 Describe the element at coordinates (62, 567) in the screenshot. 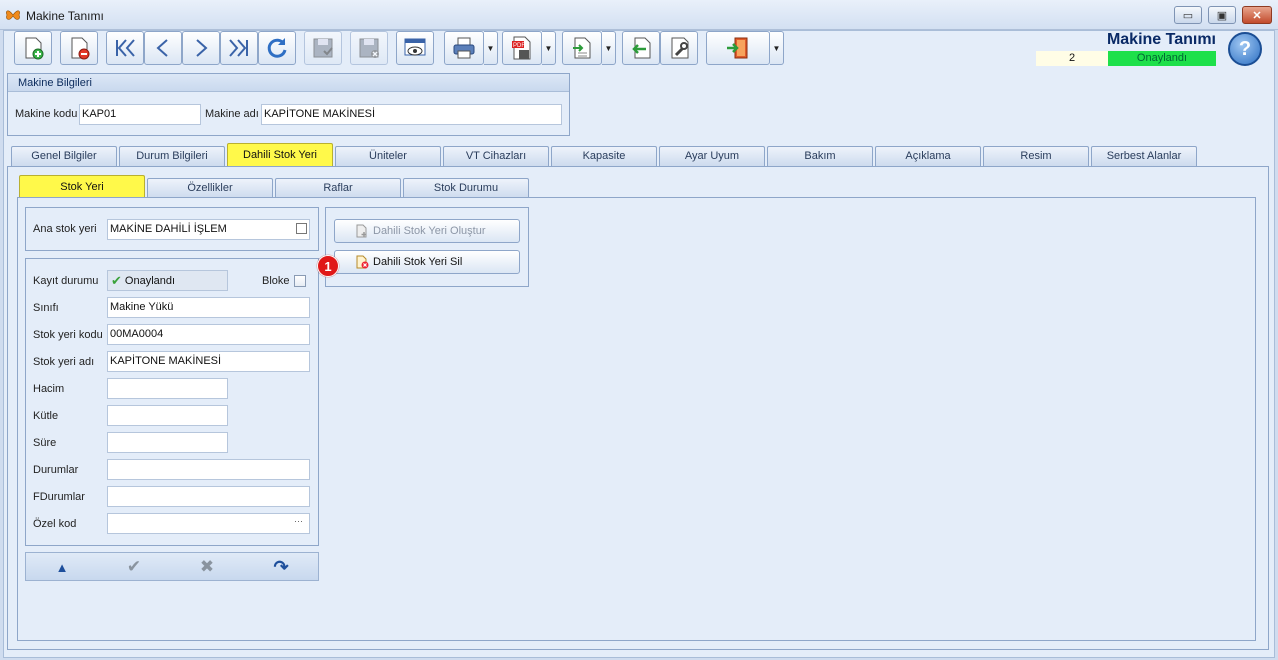

I see `up-arrow-icon: ▲` at that location.